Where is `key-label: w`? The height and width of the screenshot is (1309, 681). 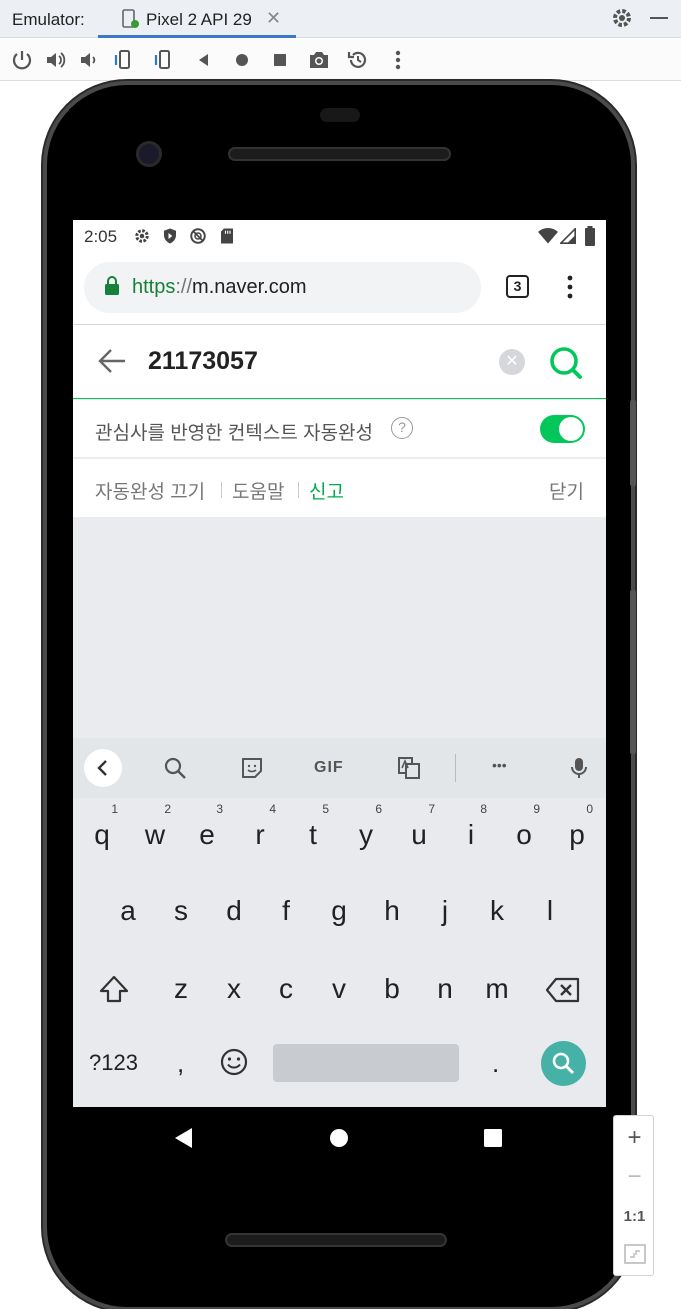
key-label: w is located at coordinates (155, 834).